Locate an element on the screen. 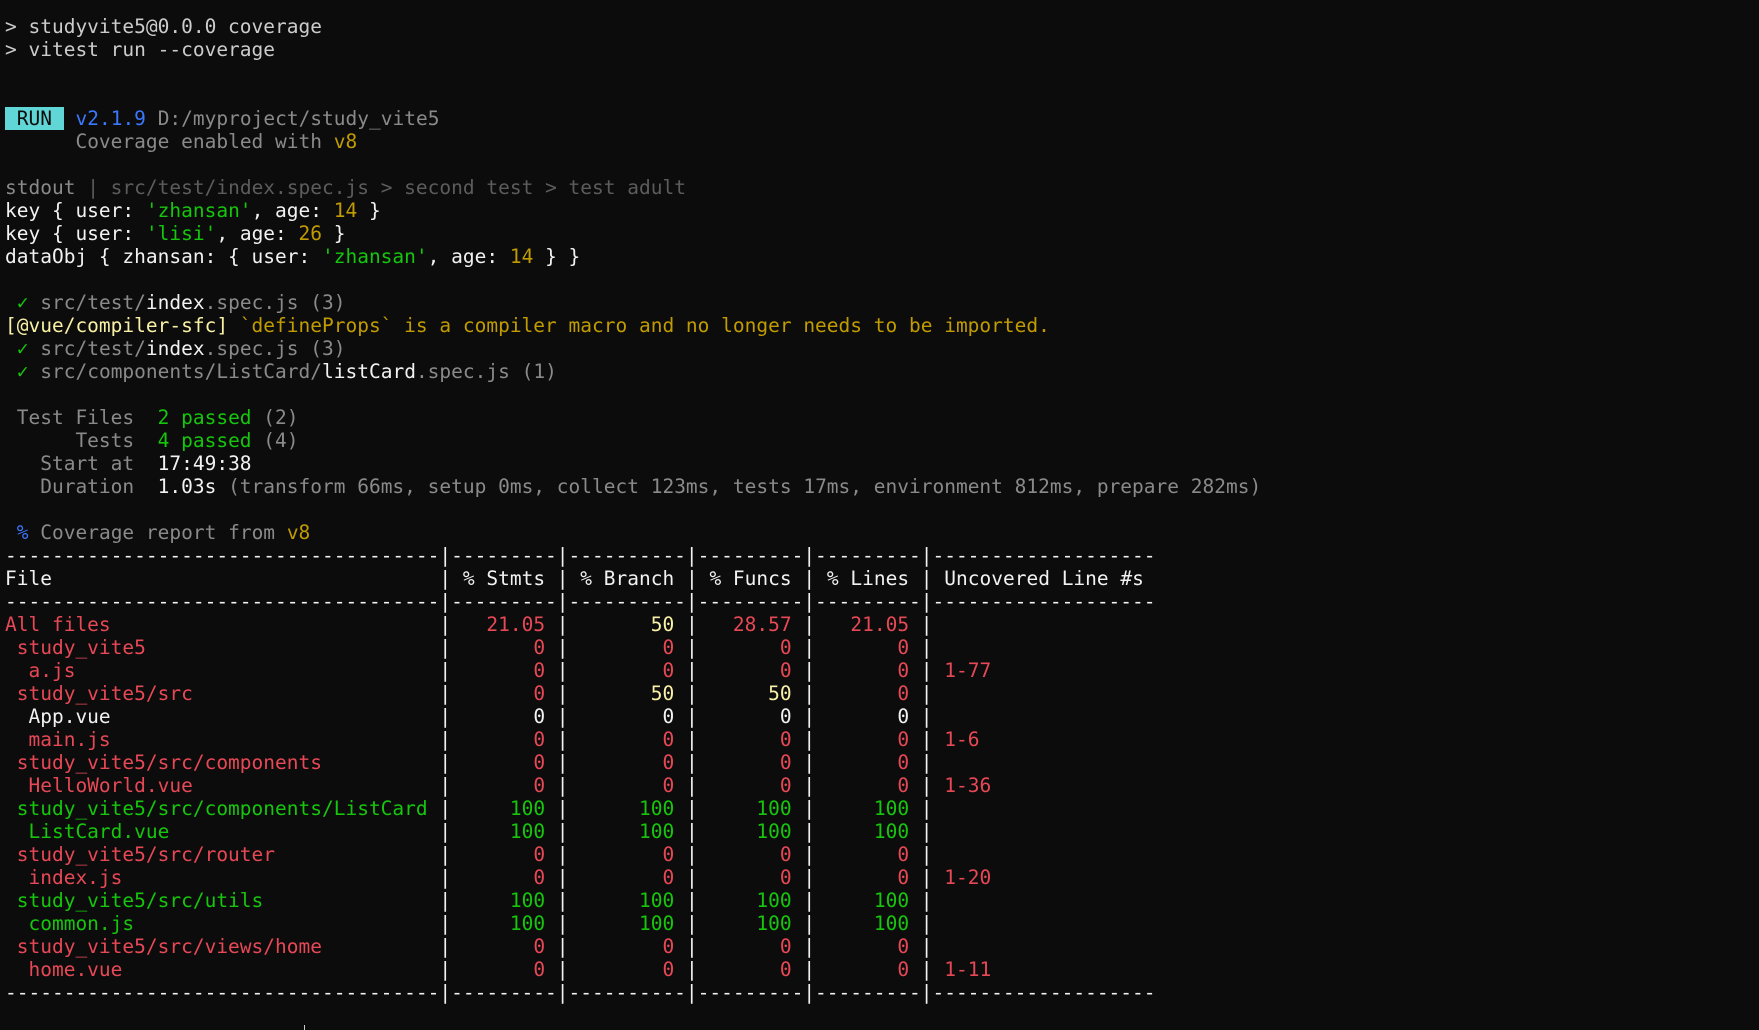 The height and width of the screenshot is (1030, 1759). row-uncovered: 1-6 is located at coordinates (962, 739).